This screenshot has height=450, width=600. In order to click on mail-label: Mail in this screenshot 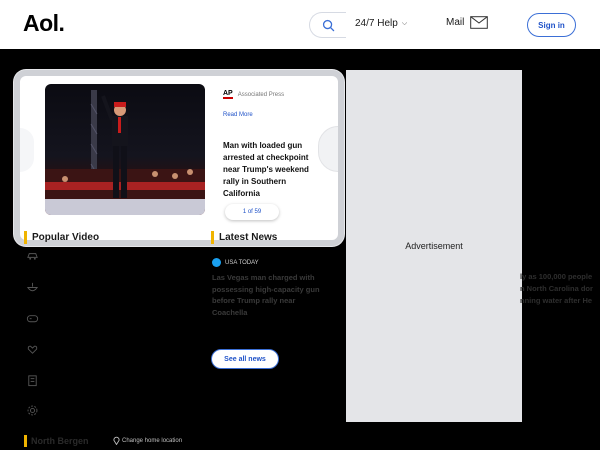, I will do `click(455, 22)`.